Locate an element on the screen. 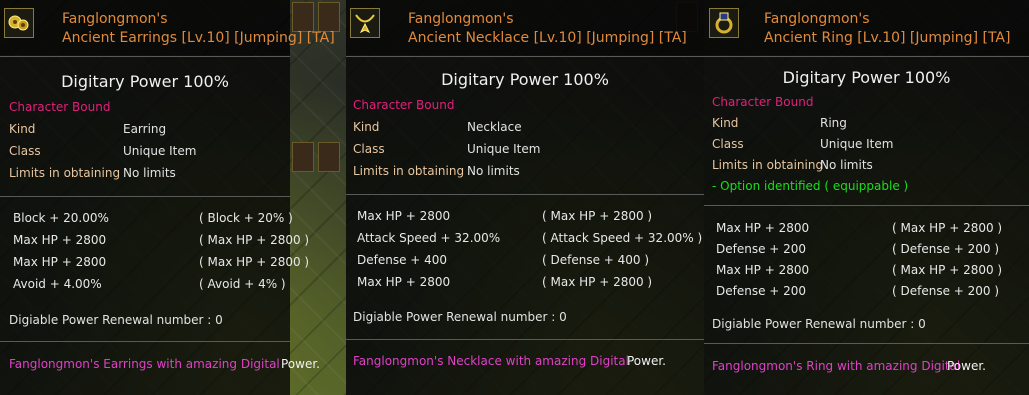 This screenshot has height=395, width=1029. stat-base: ( Block + 20% ) is located at coordinates (246, 218).